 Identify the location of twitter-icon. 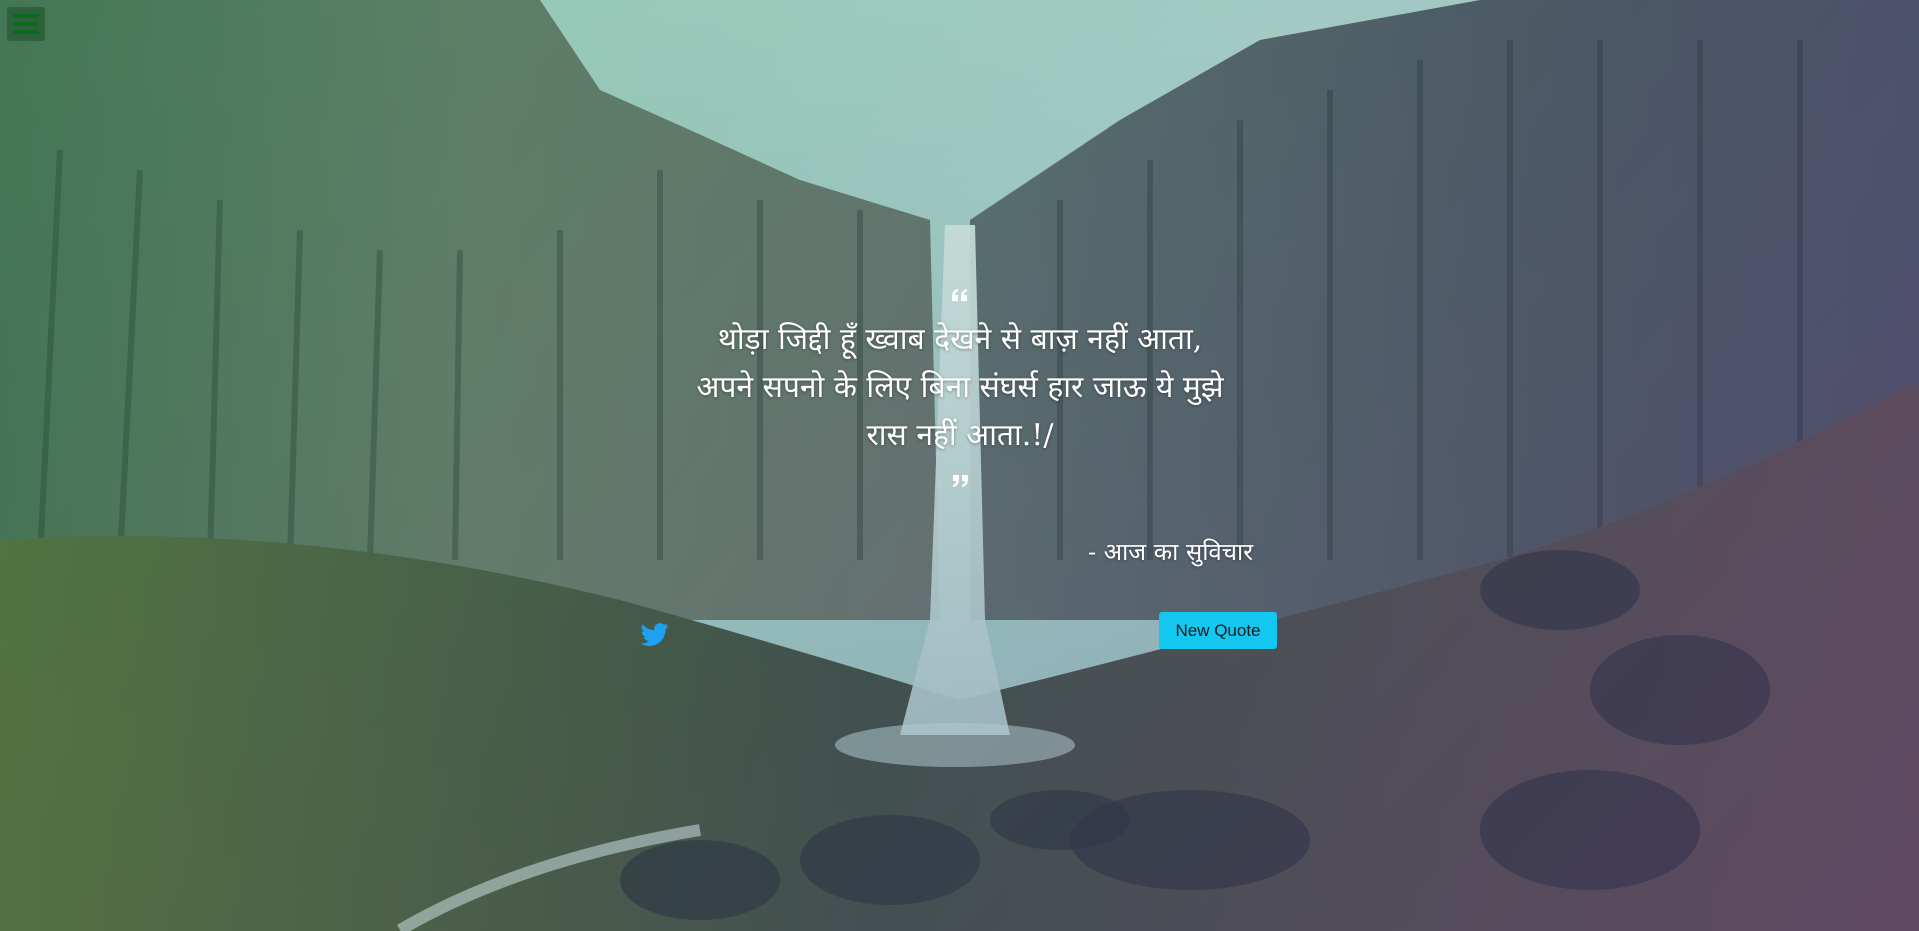
(654, 634).